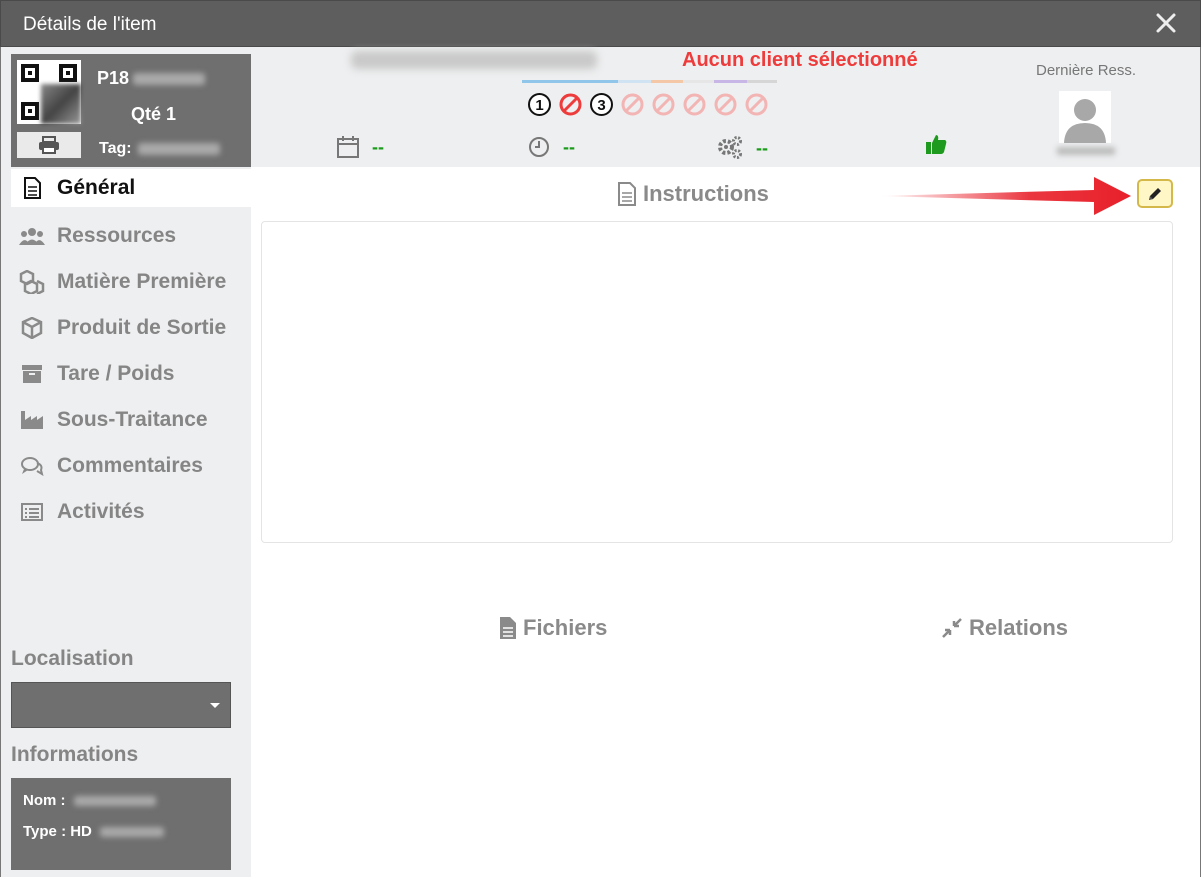  What do you see at coordinates (32, 420) in the screenshot?
I see `factory-icon` at bounding box center [32, 420].